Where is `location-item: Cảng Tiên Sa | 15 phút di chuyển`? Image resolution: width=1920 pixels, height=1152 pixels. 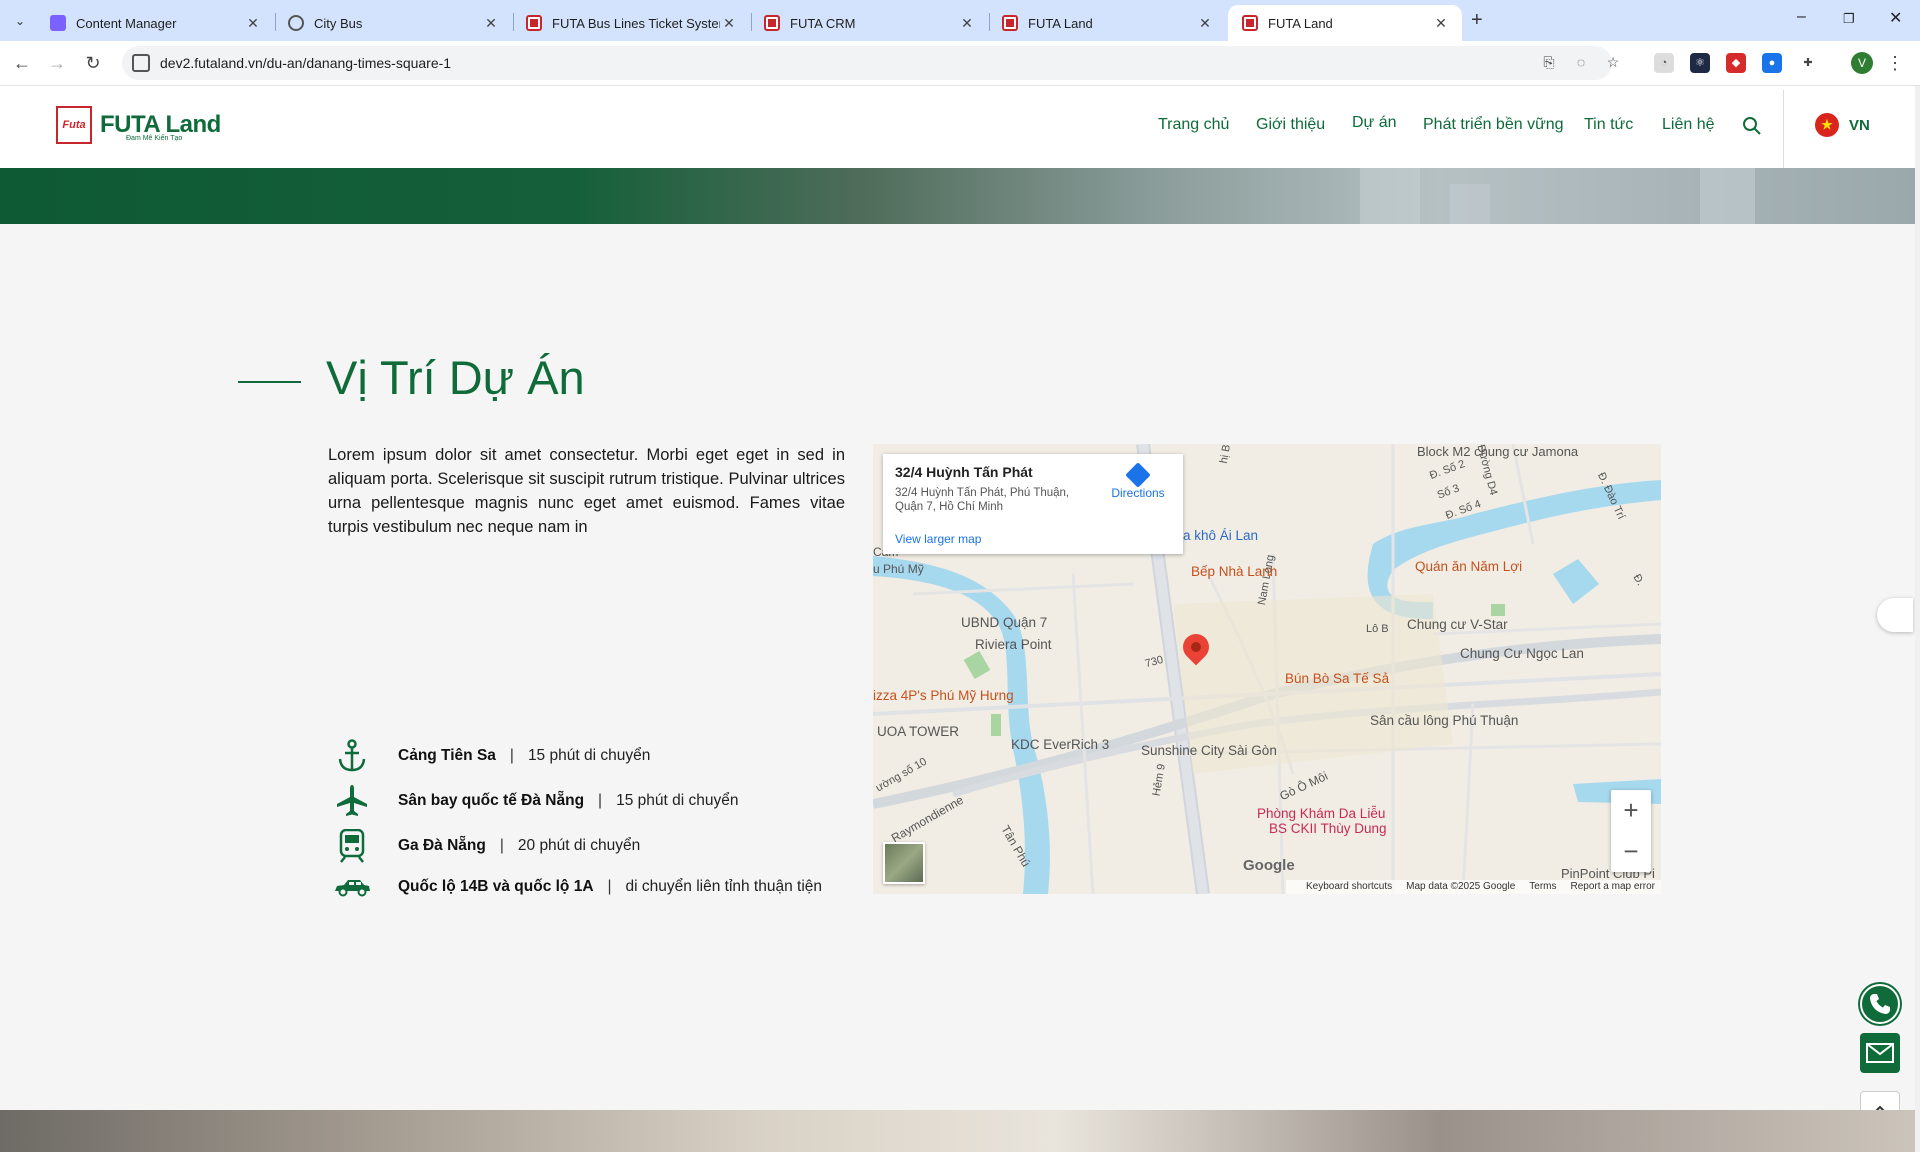 location-item: Cảng Tiên Sa | 15 phút di chuyển is located at coordinates (491, 755).